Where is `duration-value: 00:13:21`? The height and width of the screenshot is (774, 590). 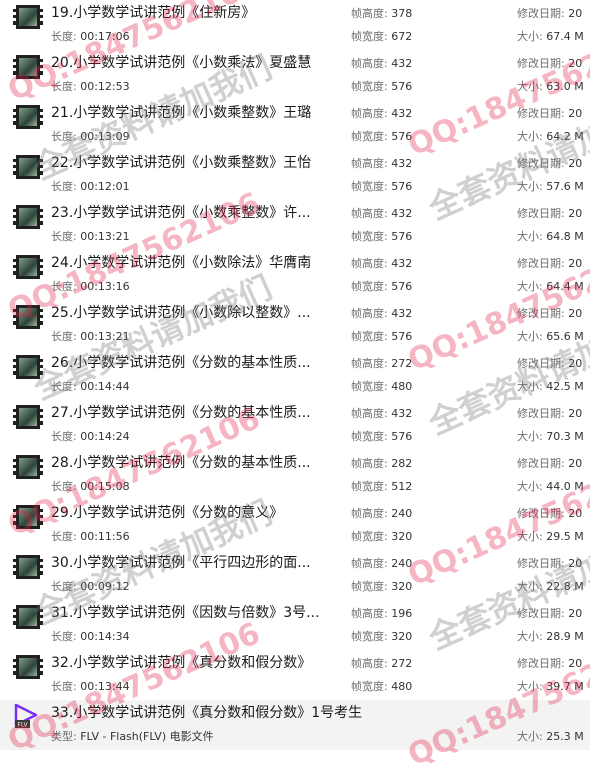
duration-value: 00:13:21 is located at coordinates (105, 236).